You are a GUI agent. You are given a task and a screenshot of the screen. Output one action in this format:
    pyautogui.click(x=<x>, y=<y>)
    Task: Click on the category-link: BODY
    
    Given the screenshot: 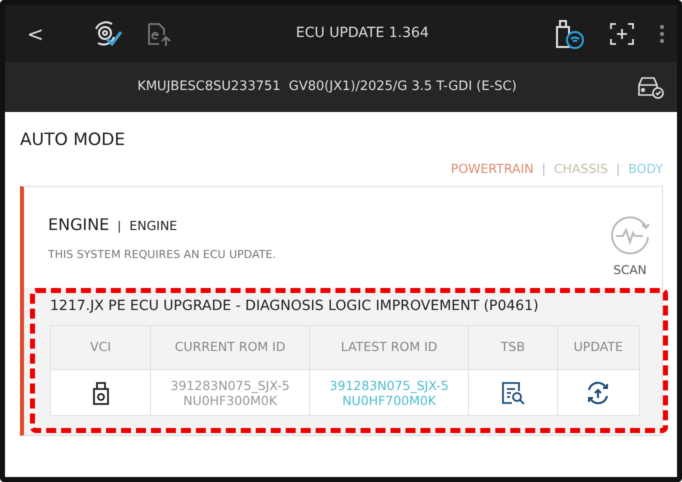 What is the action you would take?
    pyautogui.click(x=645, y=169)
    